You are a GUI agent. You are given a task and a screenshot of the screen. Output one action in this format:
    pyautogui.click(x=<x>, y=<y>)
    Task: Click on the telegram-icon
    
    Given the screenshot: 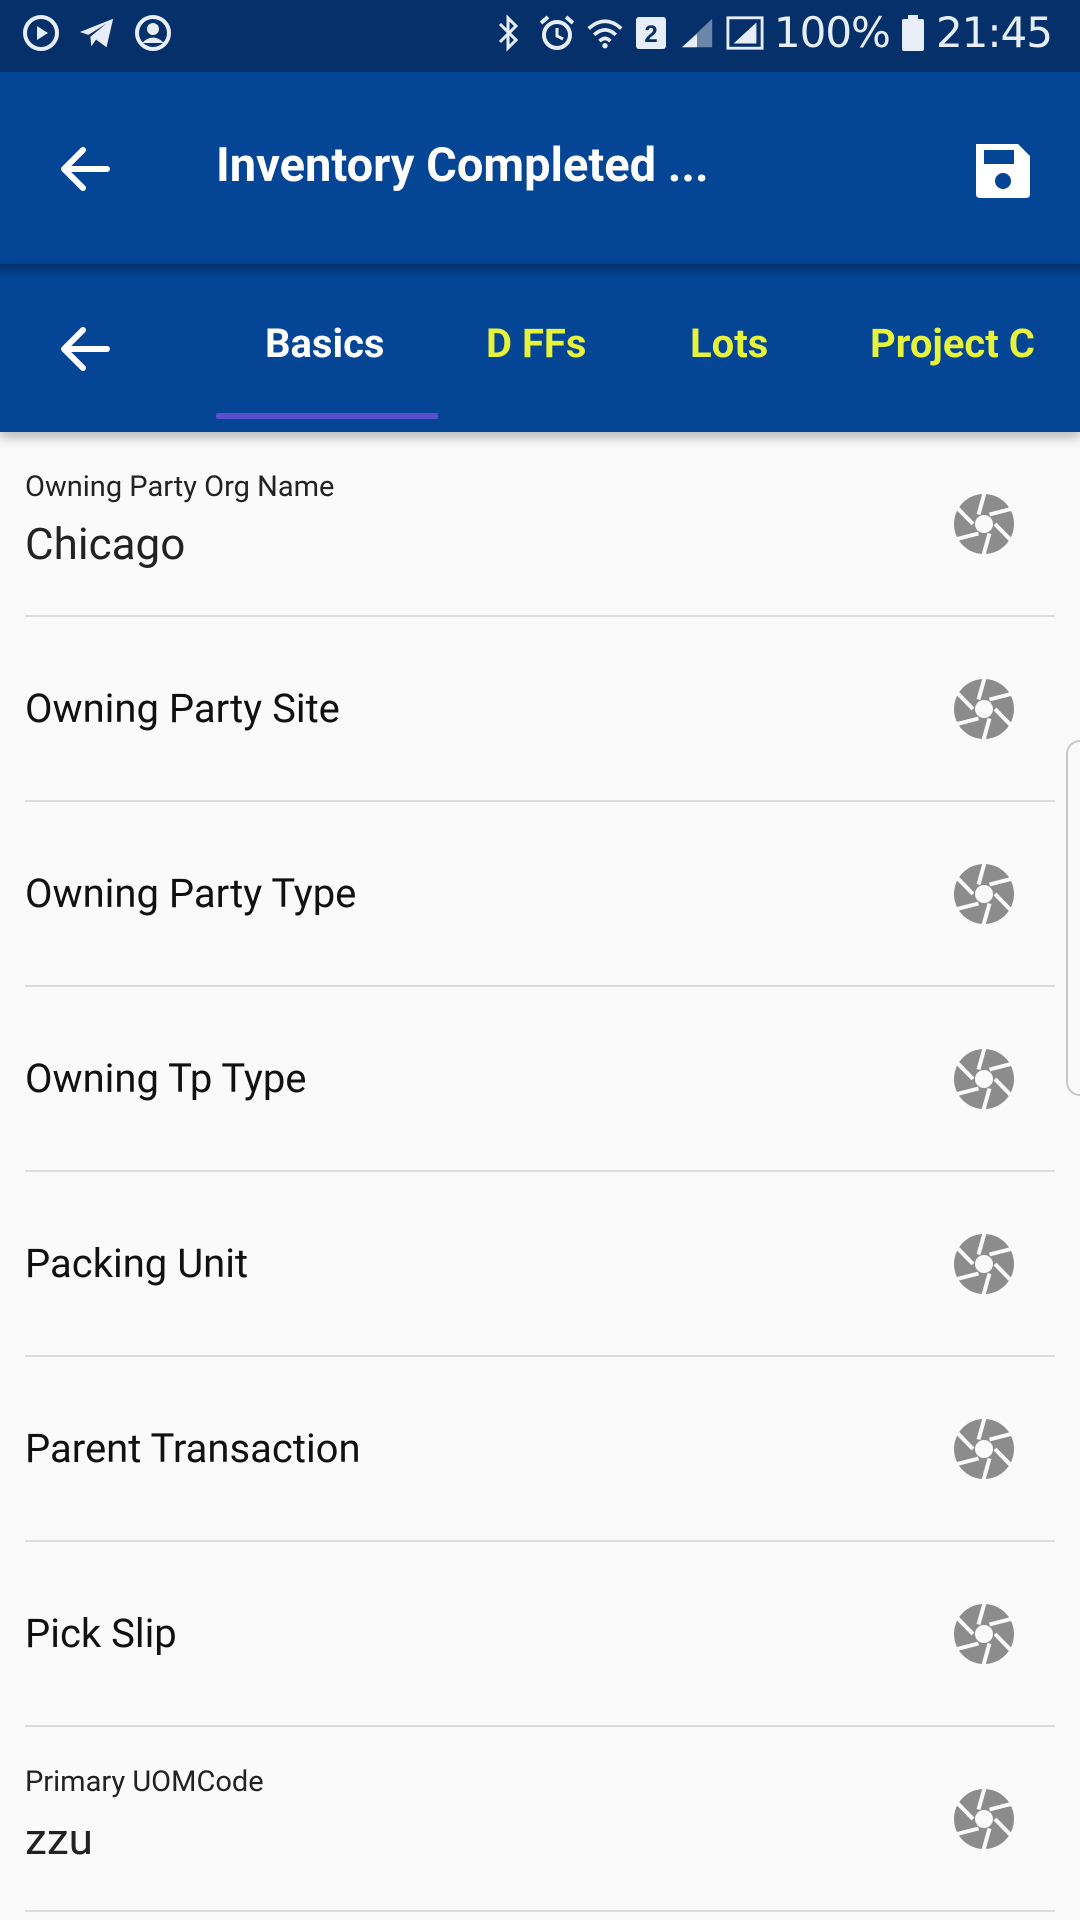 What is the action you would take?
    pyautogui.click(x=97, y=33)
    